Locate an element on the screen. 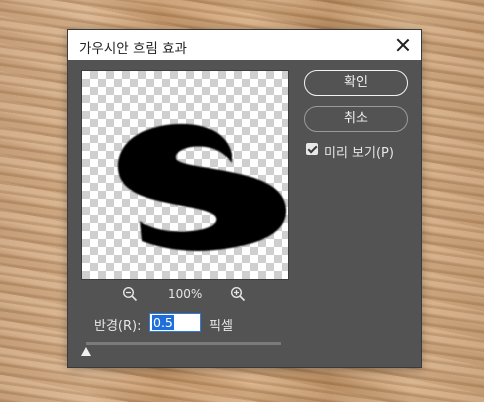 This screenshot has width=484, height=402. radius-label: 반경(R): is located at coordinates (118, 326).